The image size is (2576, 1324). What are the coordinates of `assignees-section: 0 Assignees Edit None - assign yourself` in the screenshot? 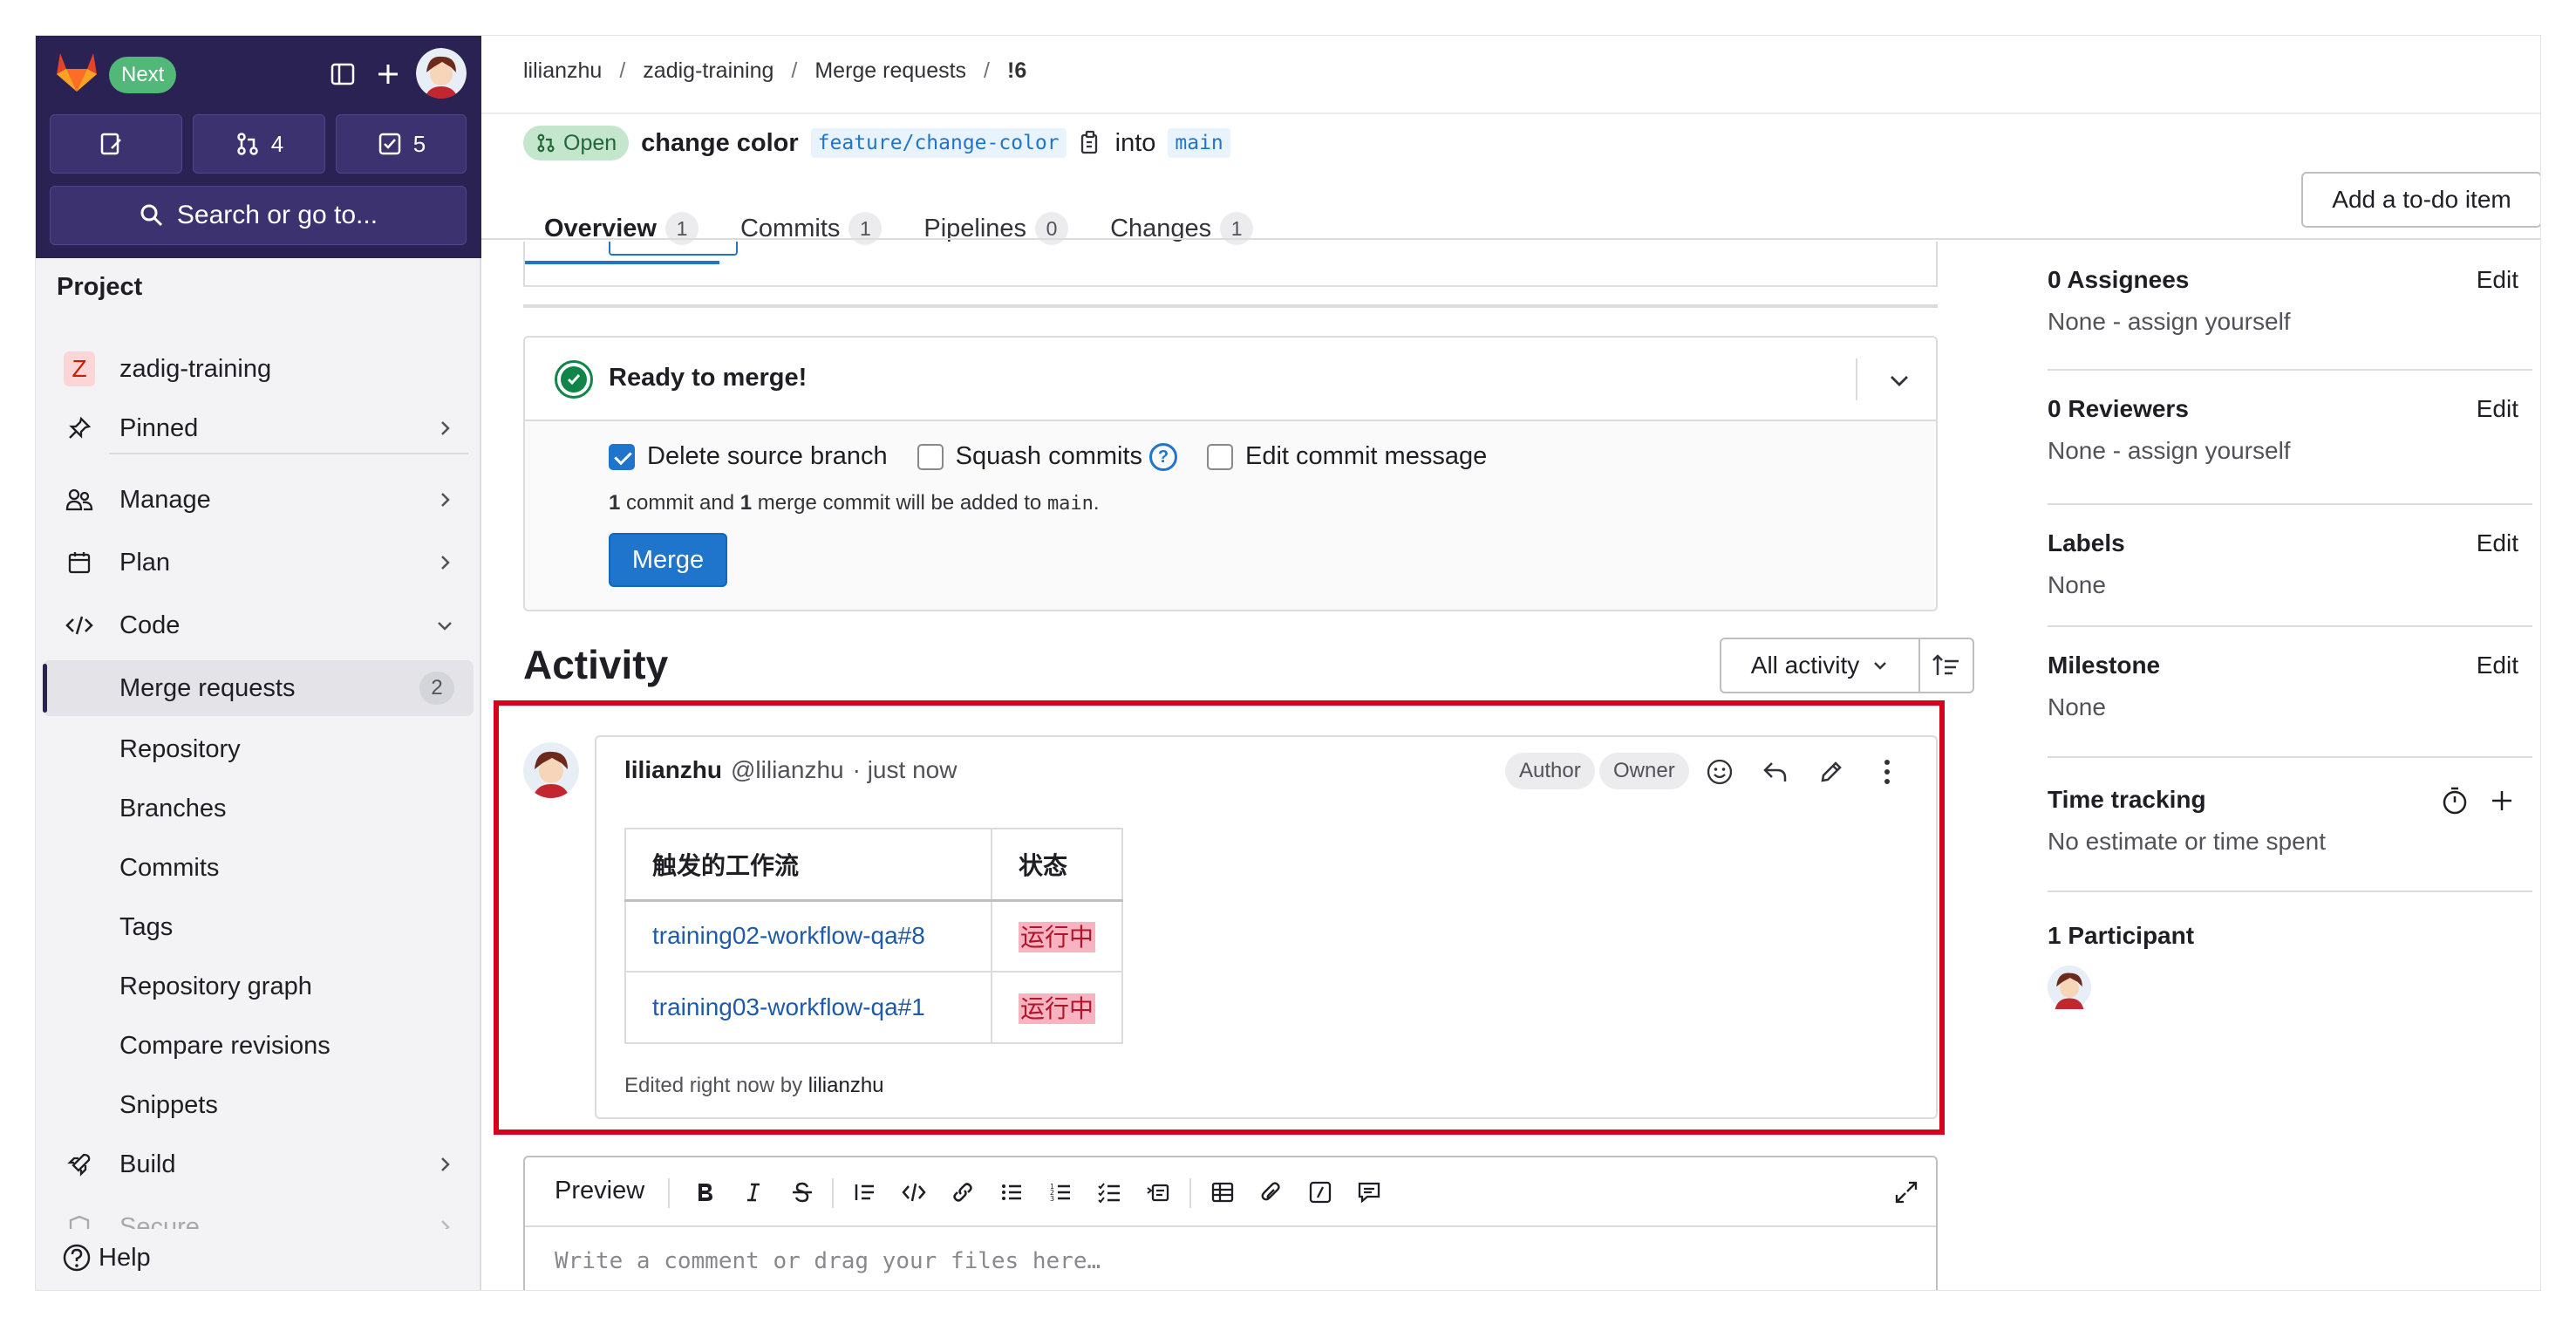 It's located at (2290, 301).